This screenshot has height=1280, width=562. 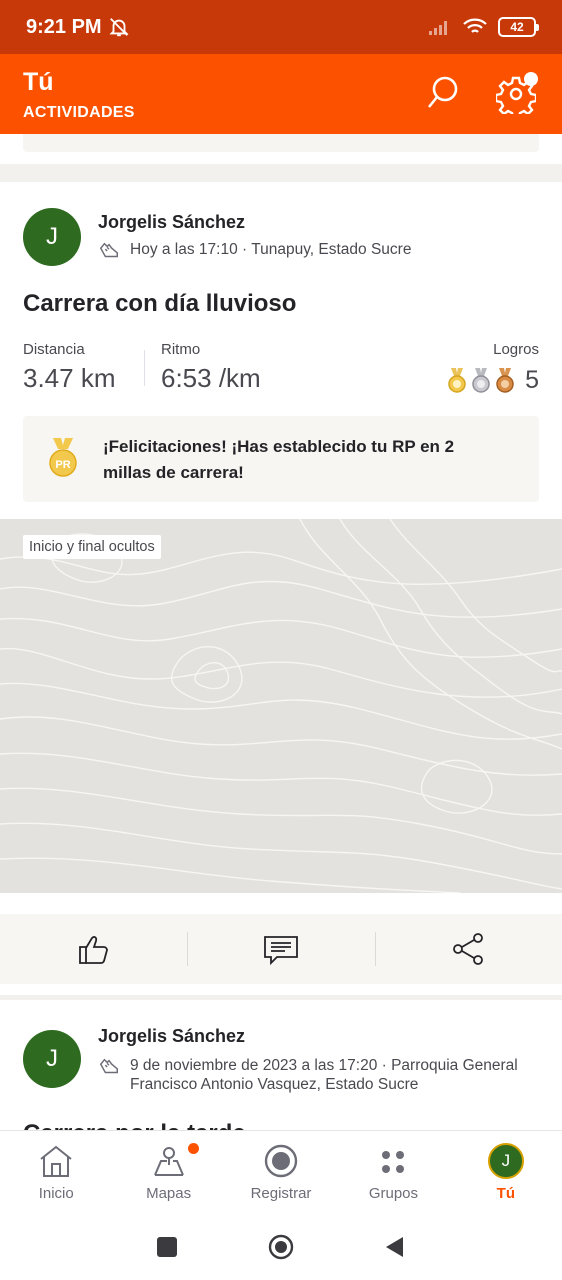 I want to click on back-icon, so click(x=395, y=1247).